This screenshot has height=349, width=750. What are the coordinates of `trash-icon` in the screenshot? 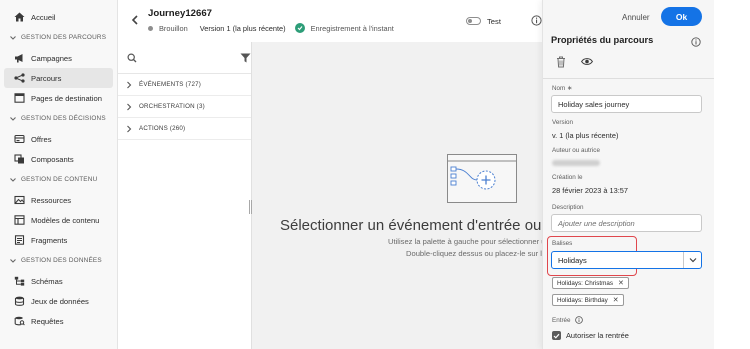 It's located at (561, 62).